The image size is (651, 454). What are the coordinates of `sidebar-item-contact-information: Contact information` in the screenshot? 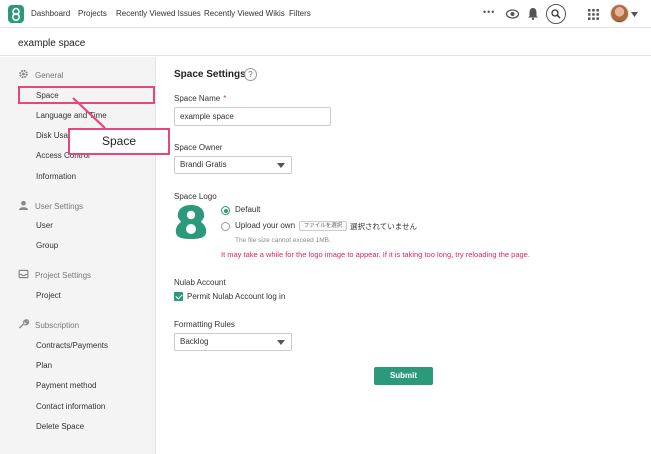 It's located at (70, 406).